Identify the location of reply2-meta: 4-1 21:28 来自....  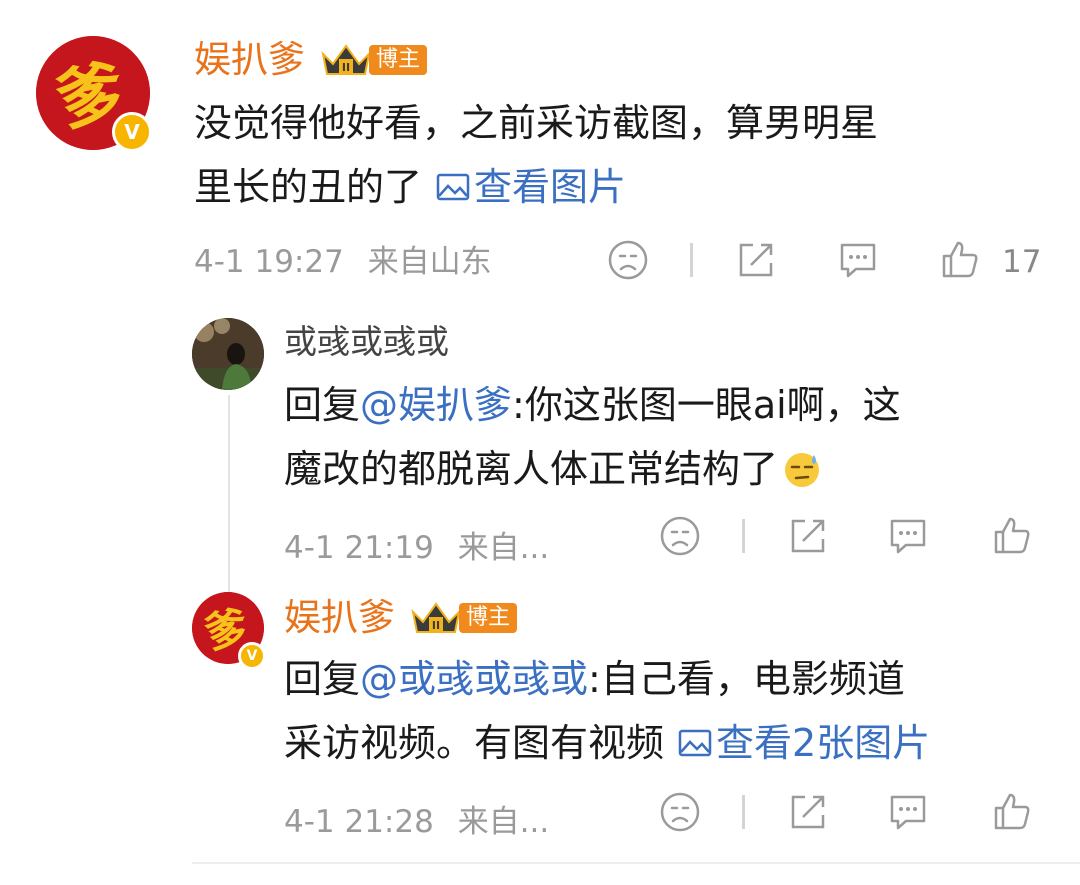
(416, 822).